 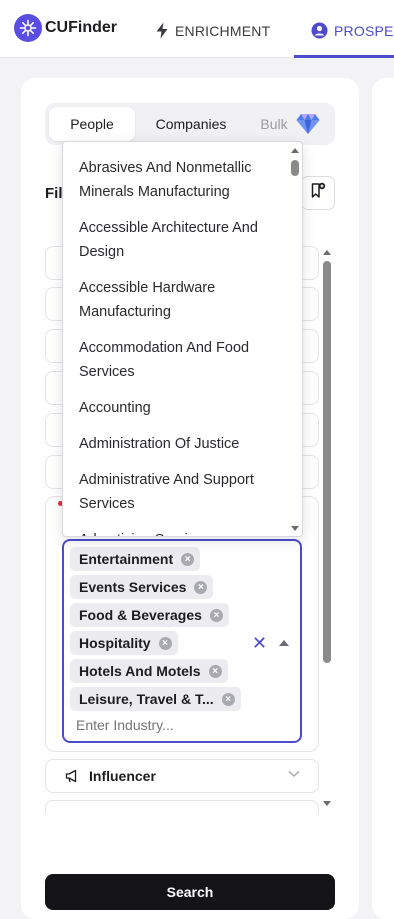 I want to click on industry-chip-label: Events Services, so click(x=133, y=587).